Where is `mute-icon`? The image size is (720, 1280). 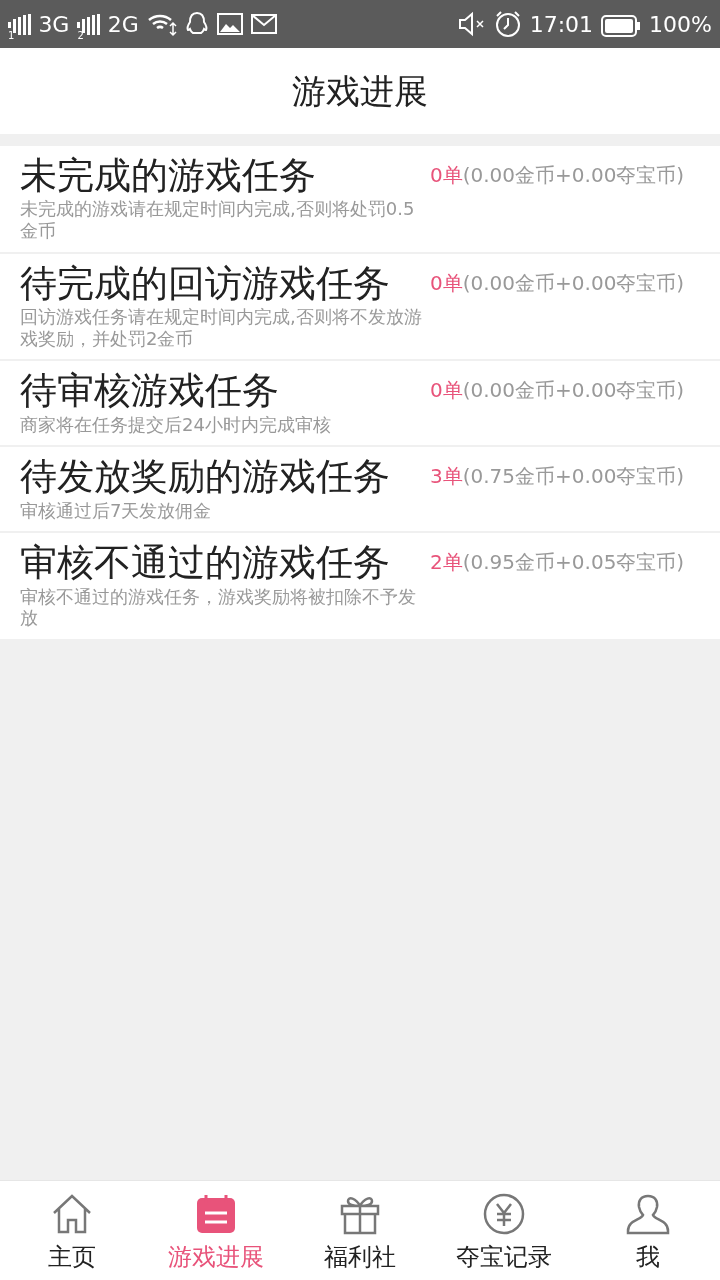
mute-icon is located at coordinates (471, 24).